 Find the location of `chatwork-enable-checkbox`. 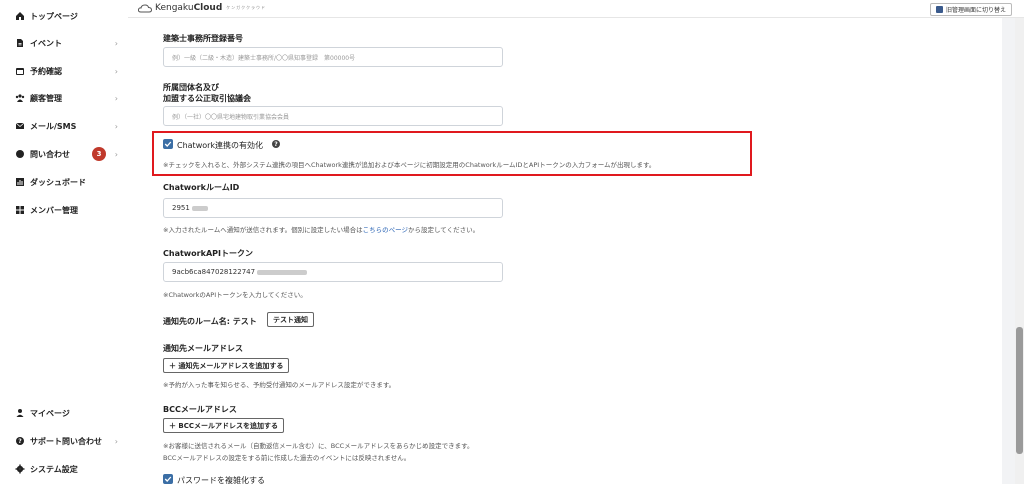

chatwork-enable-checkbox is located at coordinates (168, 144).